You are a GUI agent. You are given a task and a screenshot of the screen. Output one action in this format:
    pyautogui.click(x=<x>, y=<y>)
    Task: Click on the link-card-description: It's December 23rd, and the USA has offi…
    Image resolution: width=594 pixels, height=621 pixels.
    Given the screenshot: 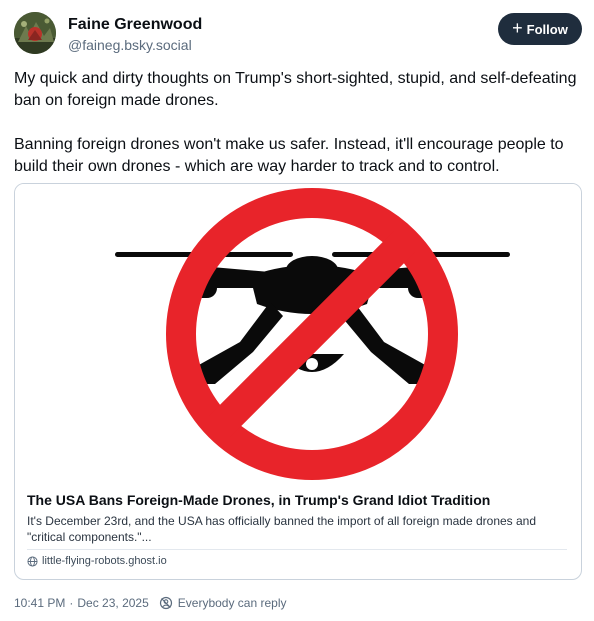 What is the action you would take?
    pyautogui.click(x=282, y=529)
    